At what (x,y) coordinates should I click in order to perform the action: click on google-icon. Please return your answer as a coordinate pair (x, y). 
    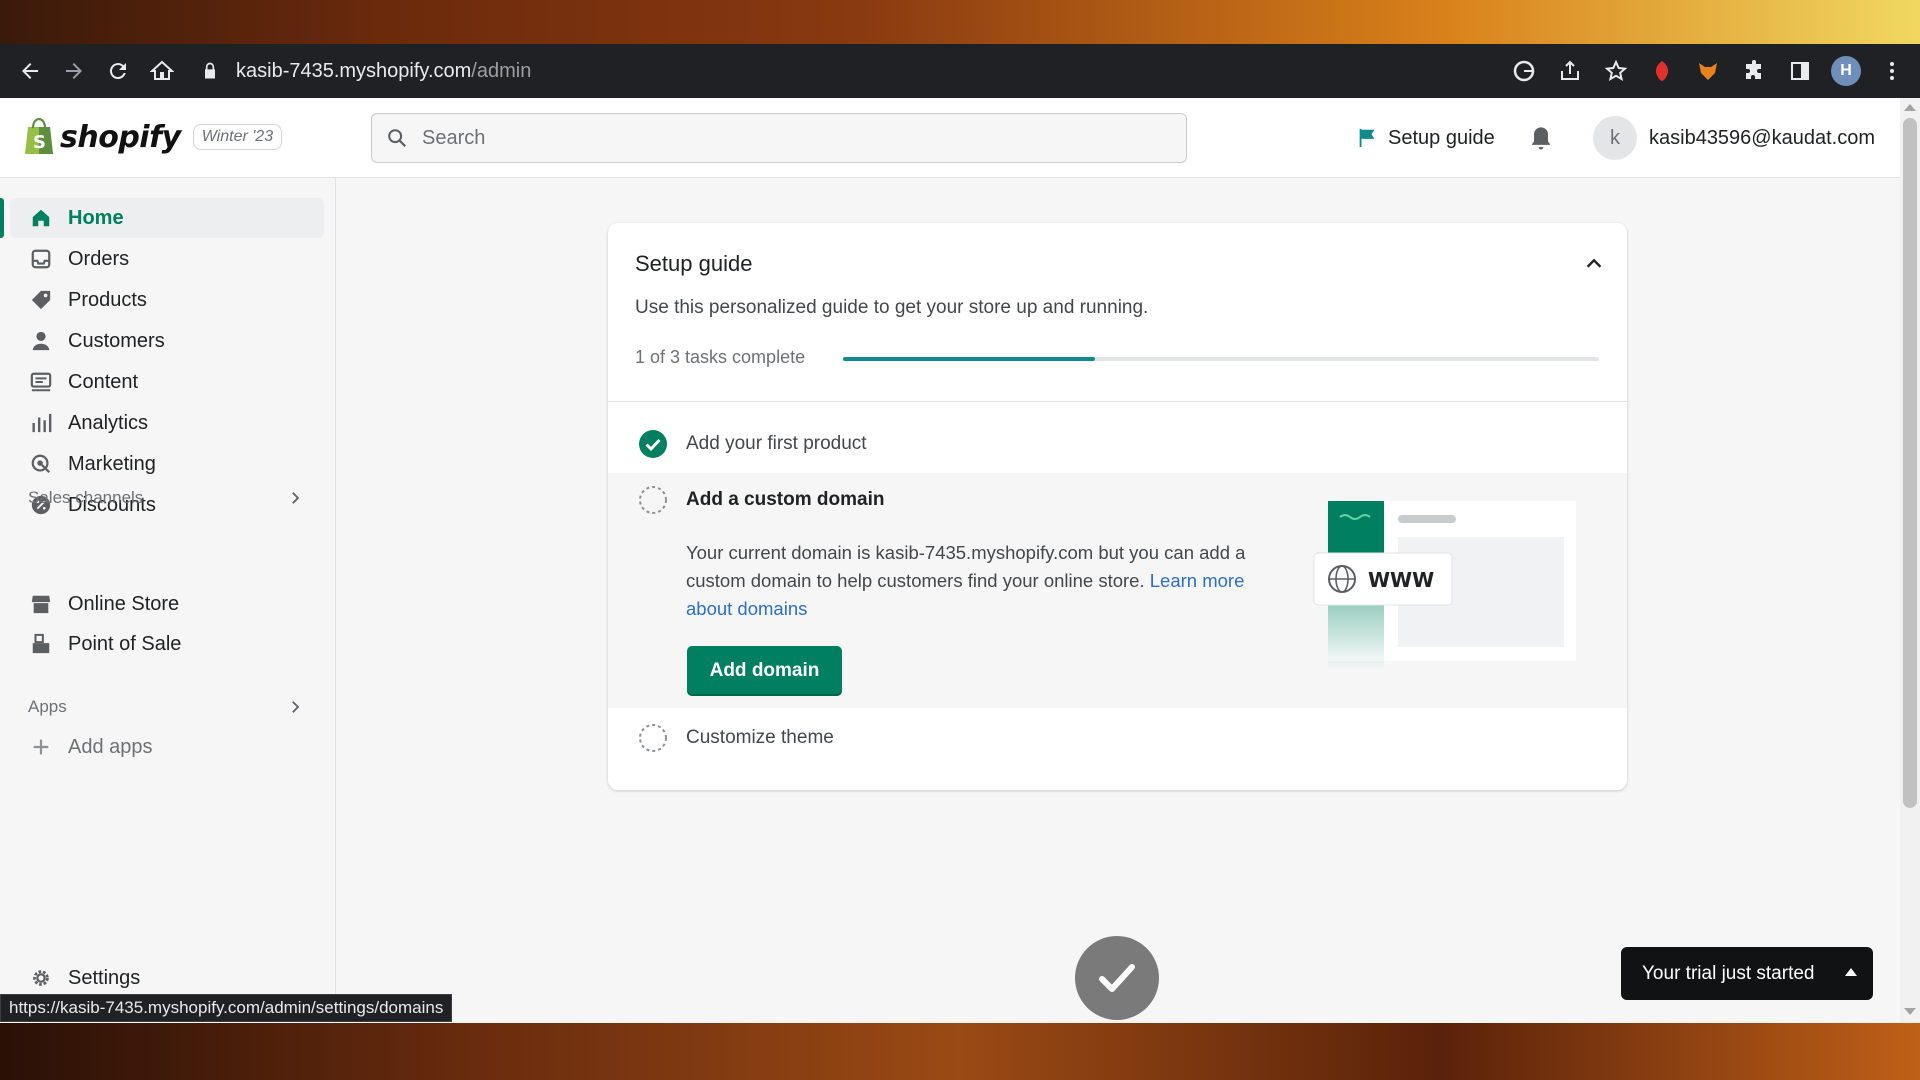
    Looking at the image, I should click on (1524, 71).